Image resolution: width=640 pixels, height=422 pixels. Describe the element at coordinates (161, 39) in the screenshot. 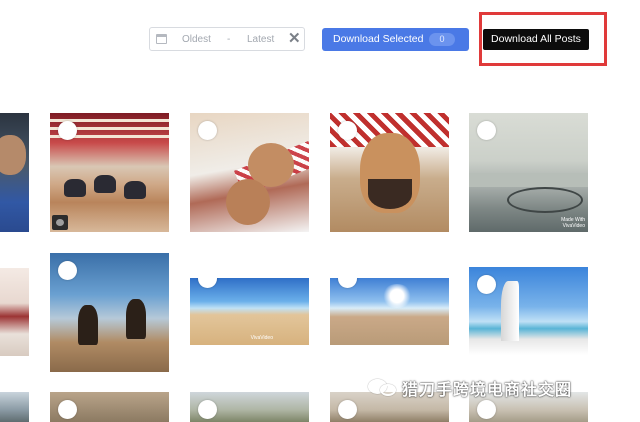

I see `calendar-icon` at that location.